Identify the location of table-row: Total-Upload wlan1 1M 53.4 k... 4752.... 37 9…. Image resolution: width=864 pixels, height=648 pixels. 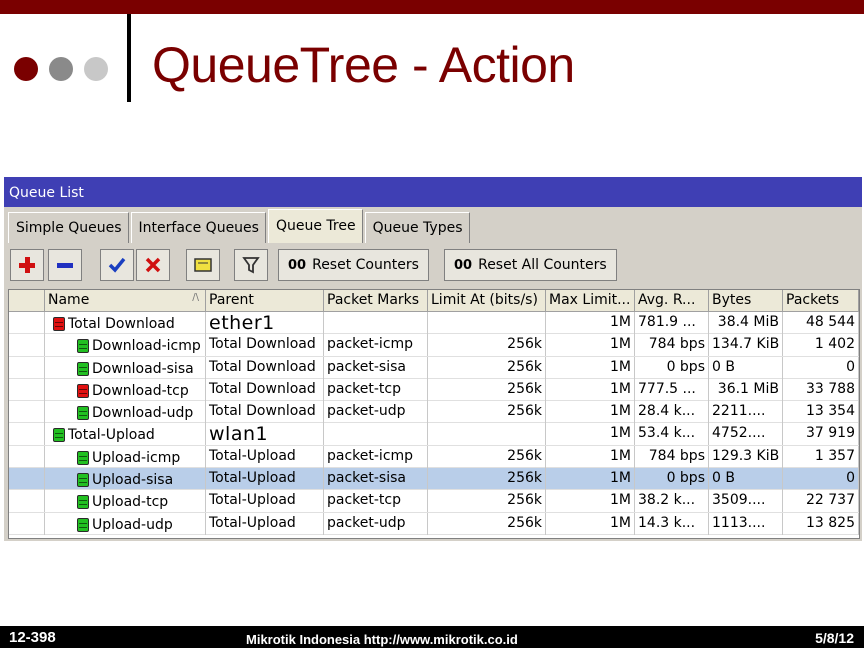
(434, 434).